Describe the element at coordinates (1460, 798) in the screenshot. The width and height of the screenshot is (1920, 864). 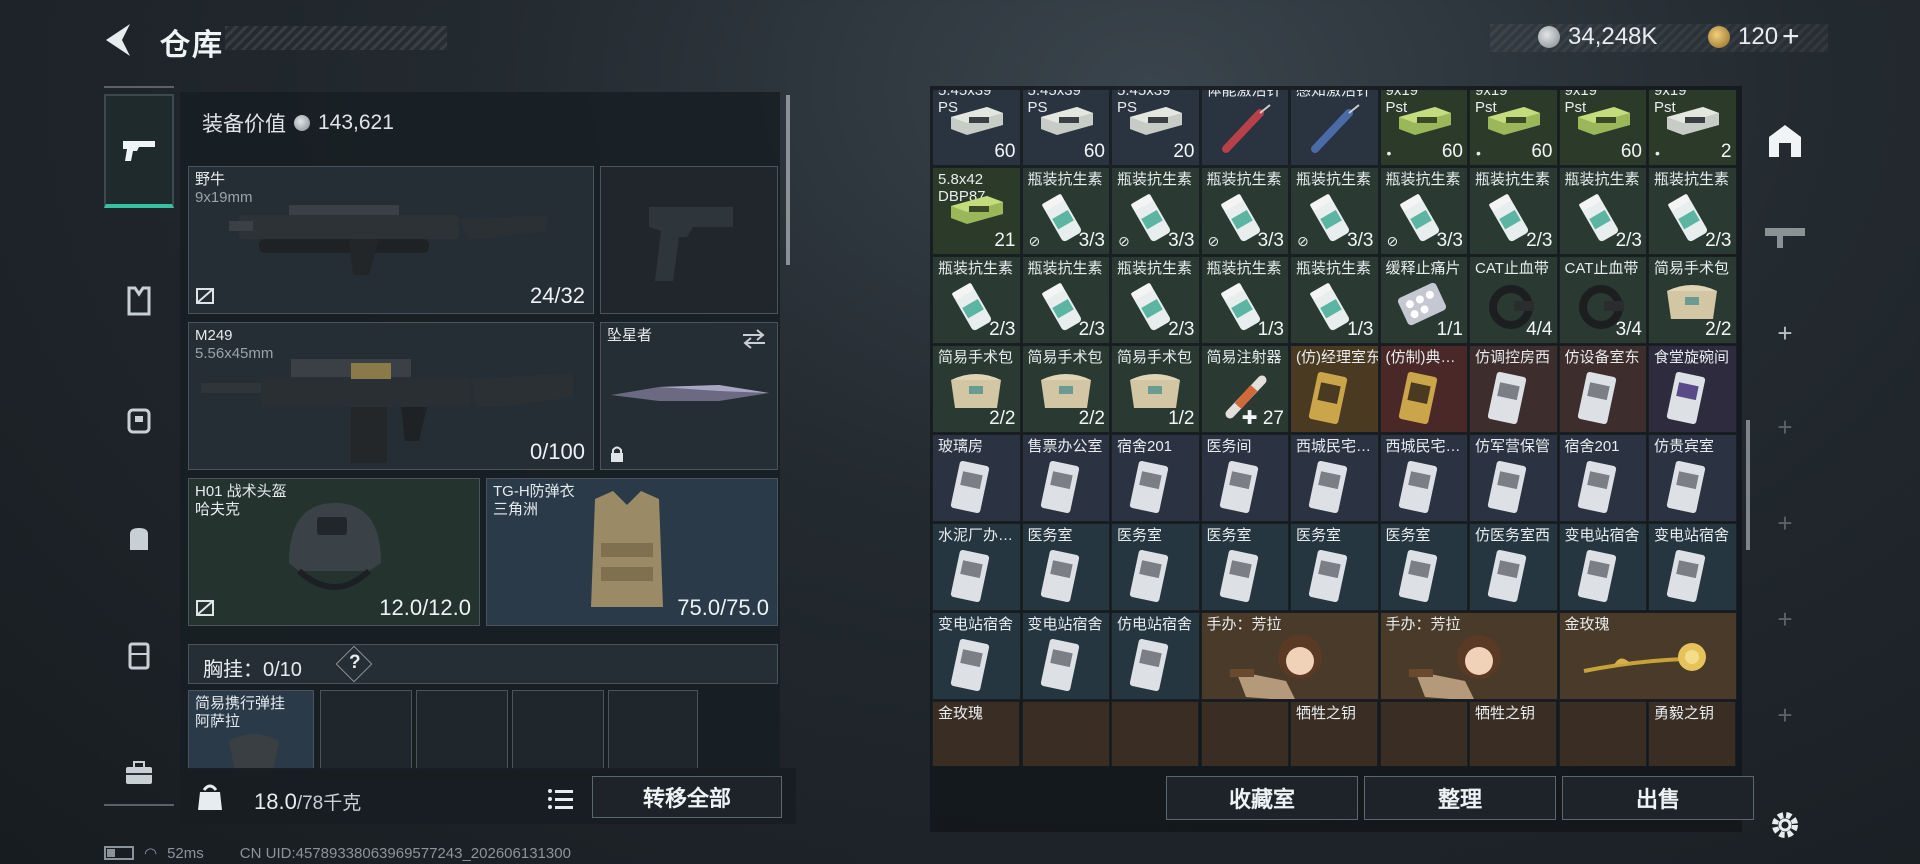
I see `sort-button: 整理` at that location.